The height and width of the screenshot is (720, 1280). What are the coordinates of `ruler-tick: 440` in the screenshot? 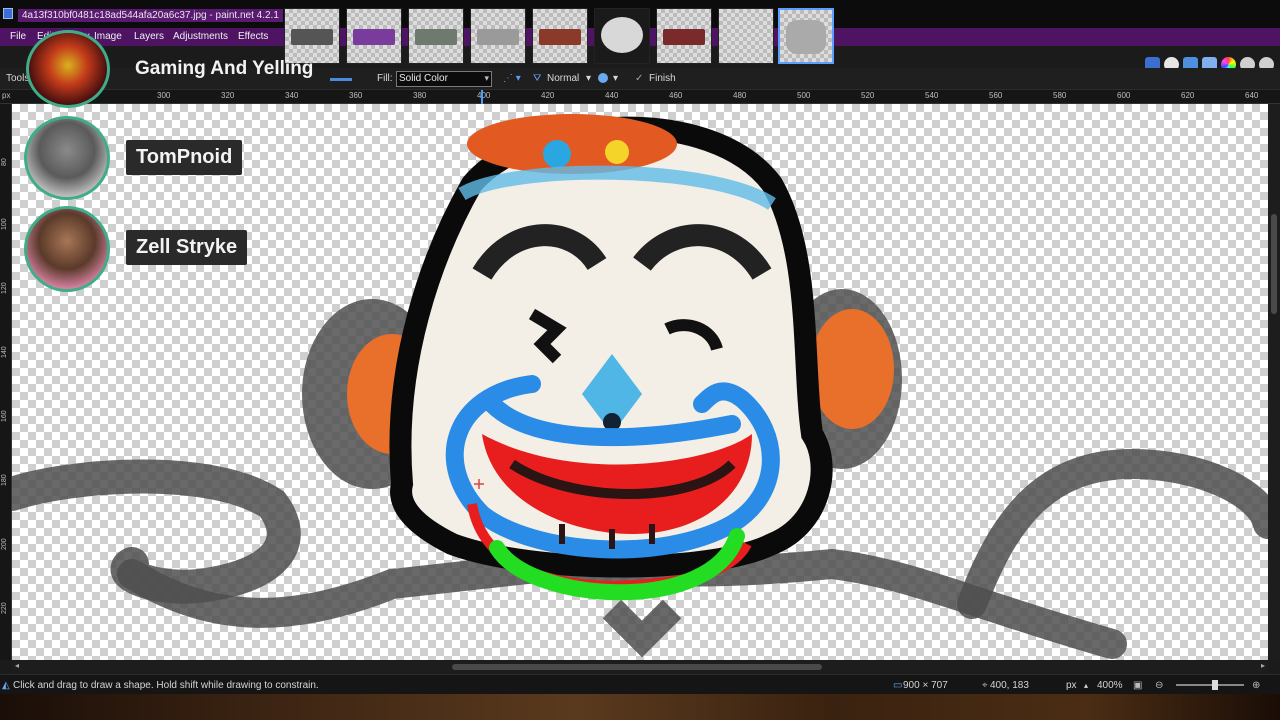 It's located at (612, 95).